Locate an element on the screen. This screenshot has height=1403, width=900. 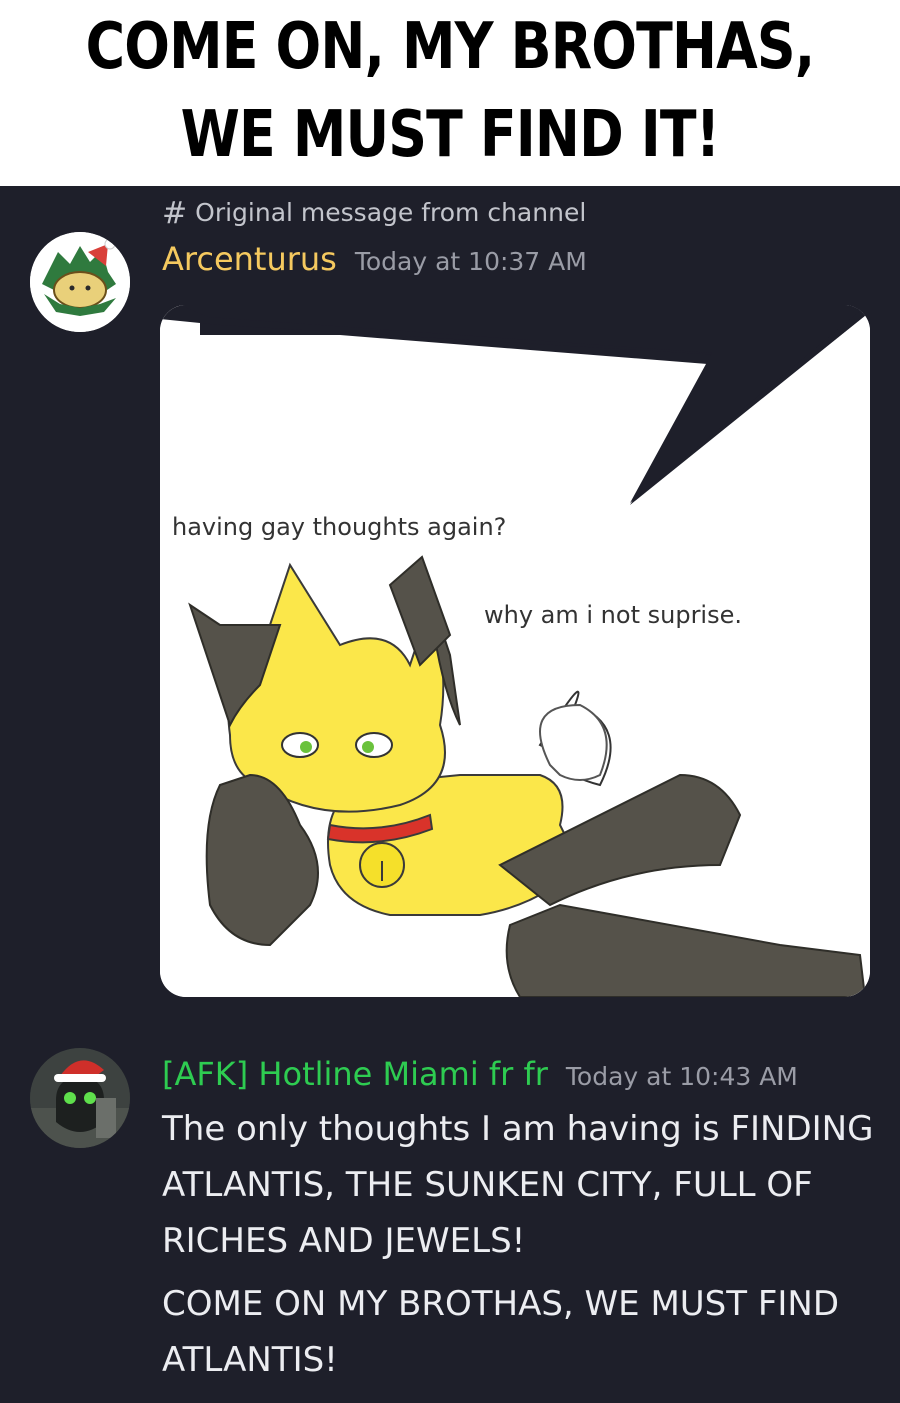
original-message-reference: # Original message from channel is located at coordinates (374, 213).